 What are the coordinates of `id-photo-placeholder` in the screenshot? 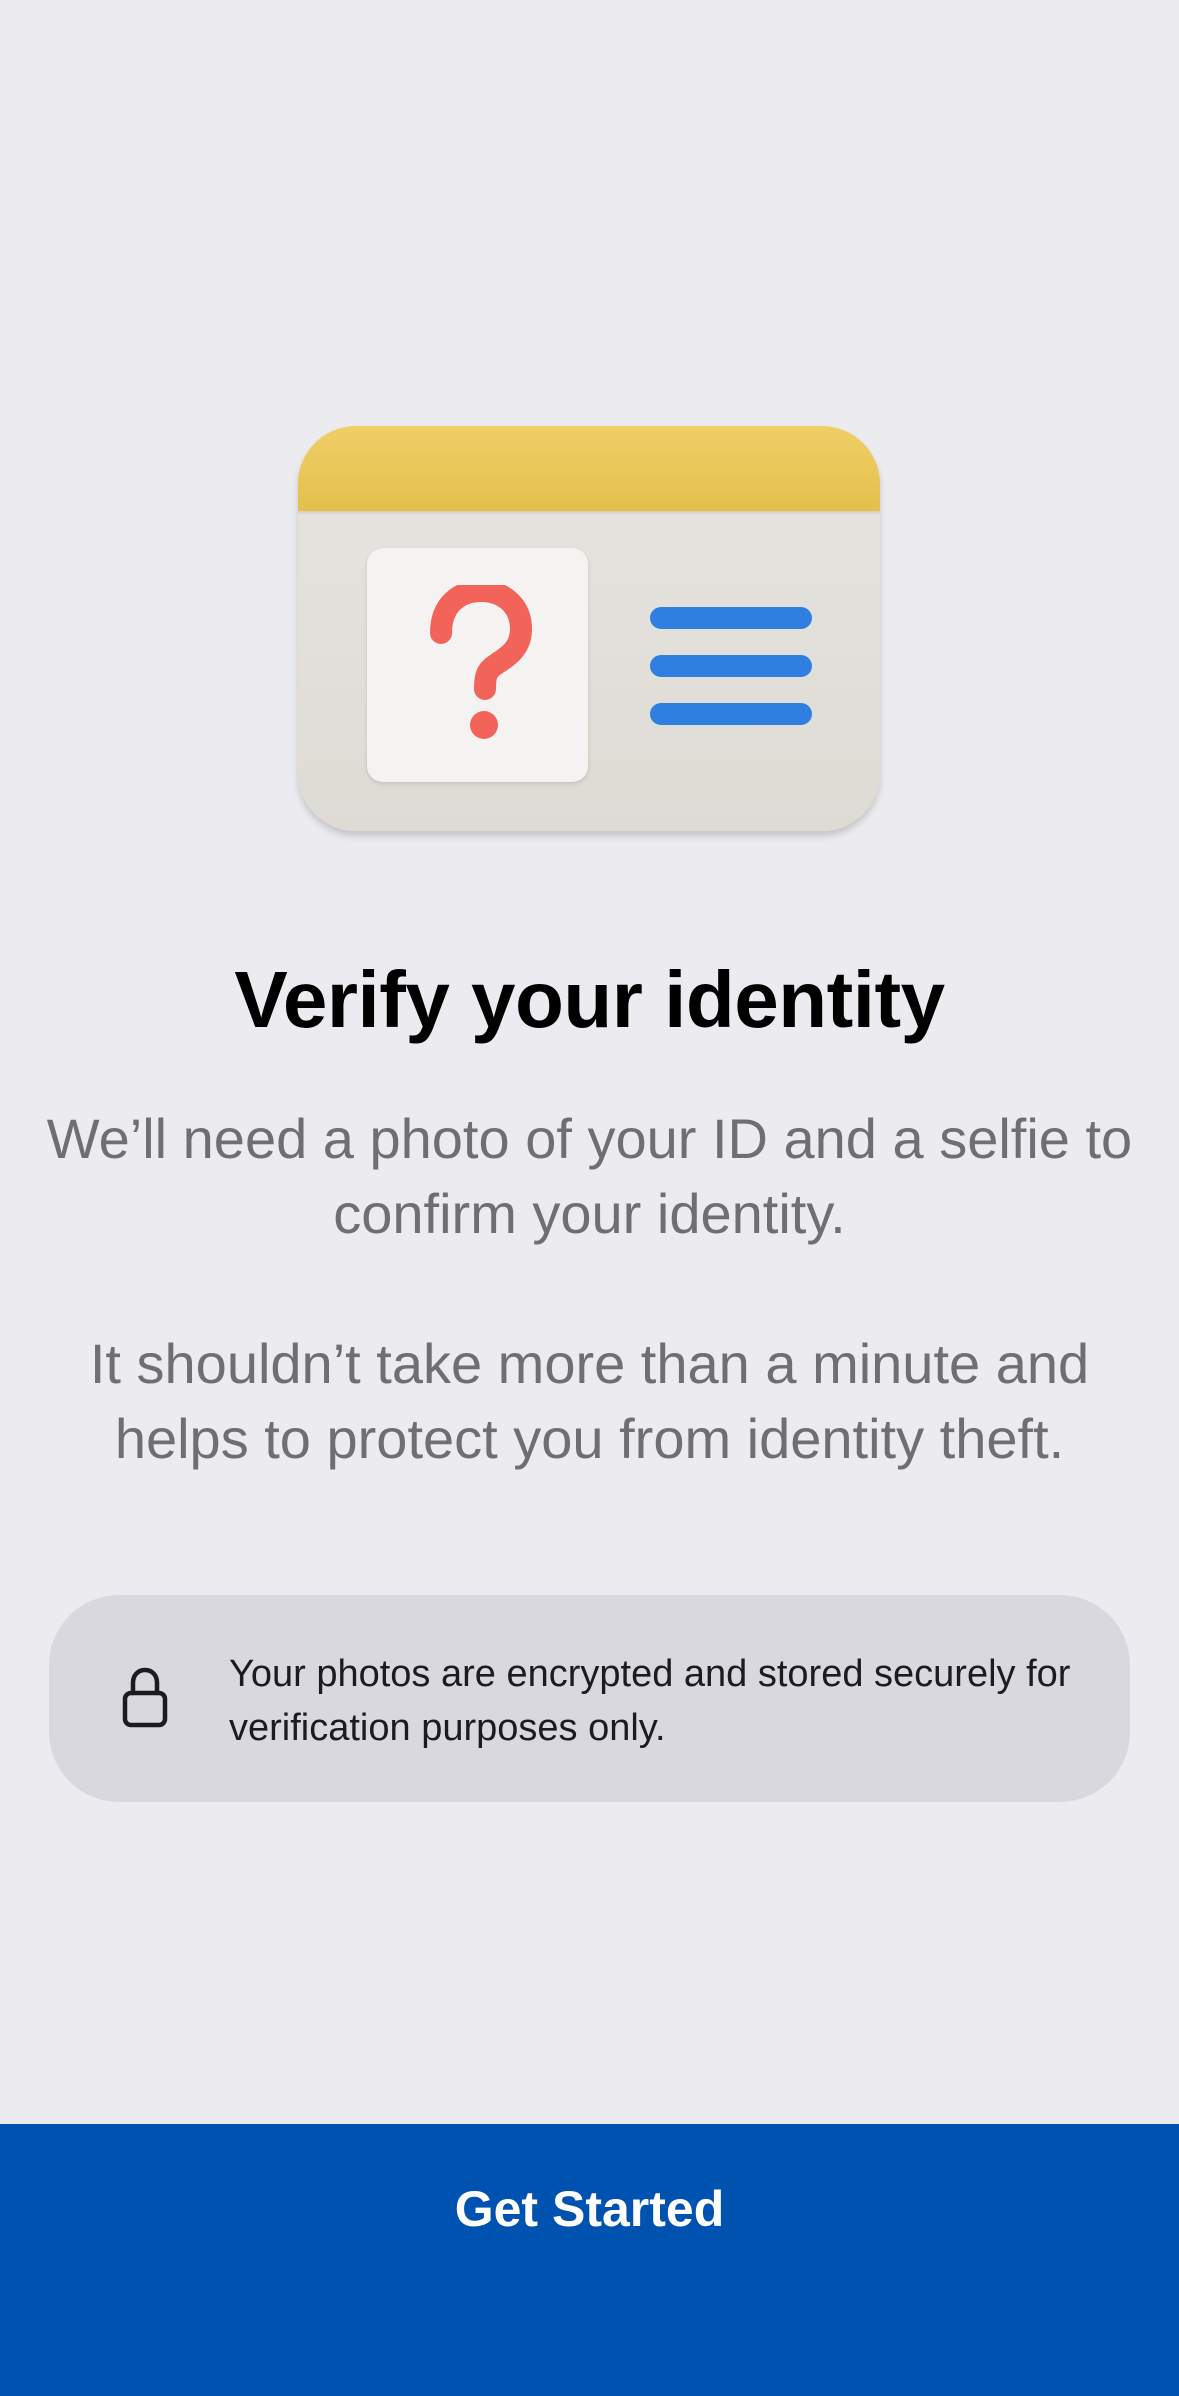 It's located at (477, 665).